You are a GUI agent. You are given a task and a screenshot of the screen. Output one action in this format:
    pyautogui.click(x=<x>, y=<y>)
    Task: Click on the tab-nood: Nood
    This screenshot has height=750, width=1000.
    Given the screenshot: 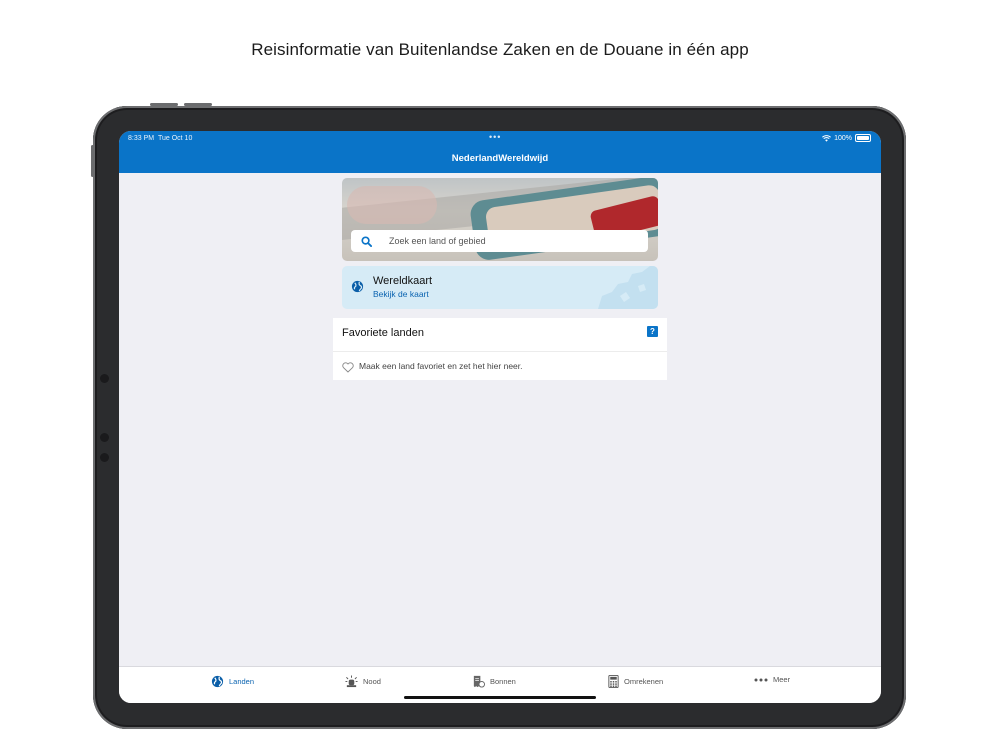 What is the action you would take?
    pyautogui.click(x=363, y=681)
    